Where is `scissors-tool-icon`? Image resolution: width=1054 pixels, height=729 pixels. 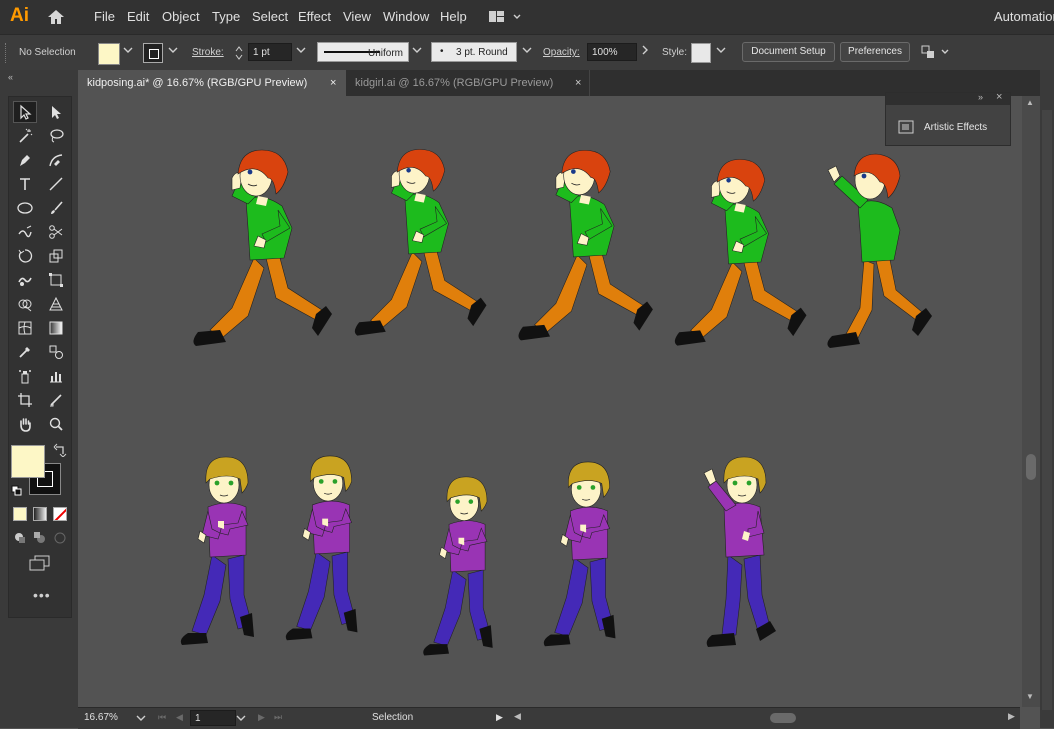
scissors-tool-icon is located at coordinates (56, 232).